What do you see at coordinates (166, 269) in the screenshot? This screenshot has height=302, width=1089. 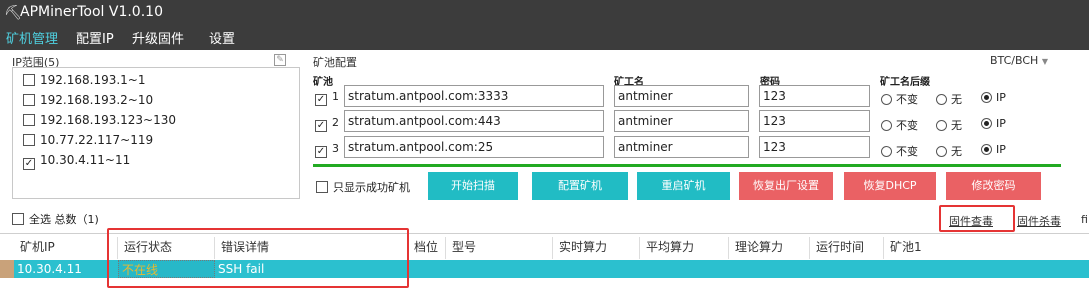 I see `cell-status: 不在线` at bounding box center [166, 269].